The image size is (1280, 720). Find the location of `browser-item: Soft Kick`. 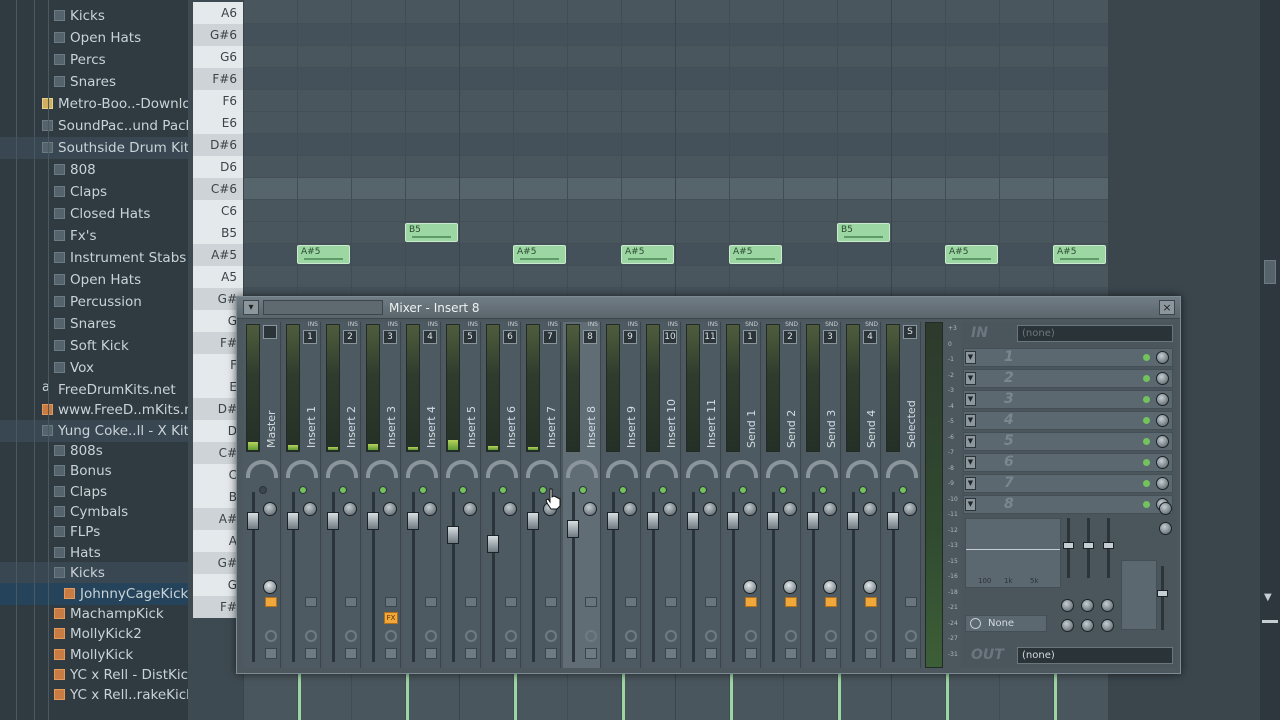

browser-item: Soft Kick is located at coordinates (94, 346).